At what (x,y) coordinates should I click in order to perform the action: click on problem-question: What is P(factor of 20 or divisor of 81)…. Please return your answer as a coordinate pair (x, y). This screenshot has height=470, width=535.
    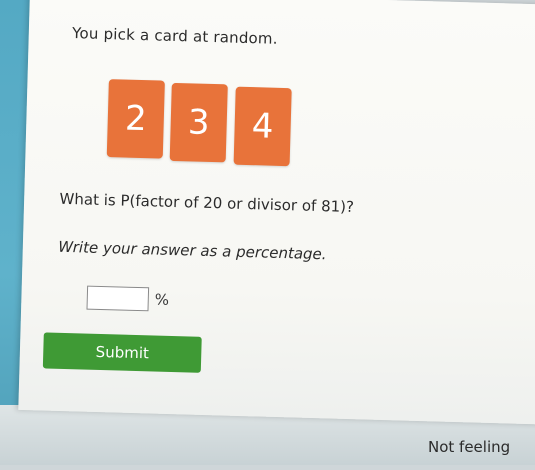
    Looking at the image, I should click on (207, 202).